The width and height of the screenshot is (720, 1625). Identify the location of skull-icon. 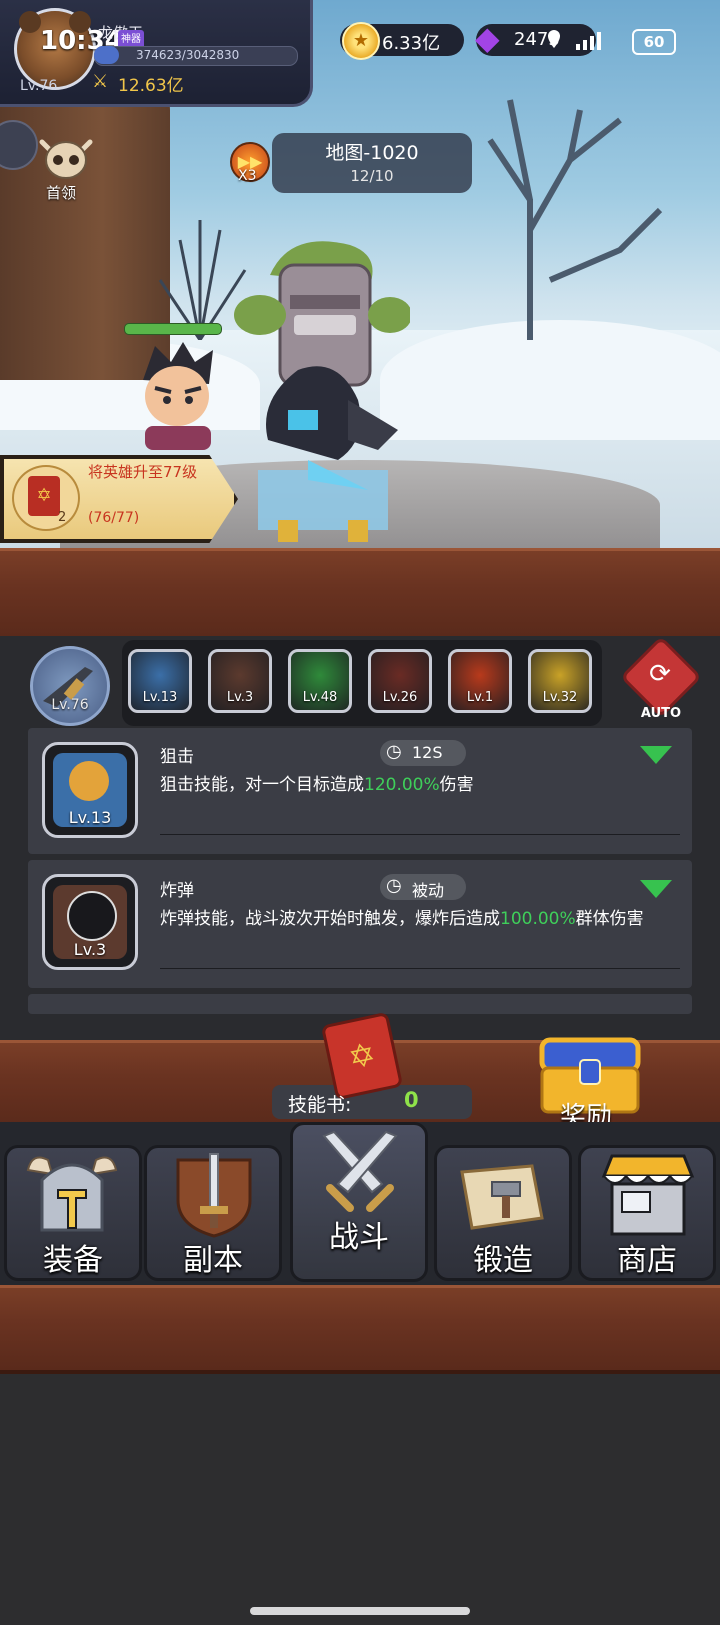
(66, 159).